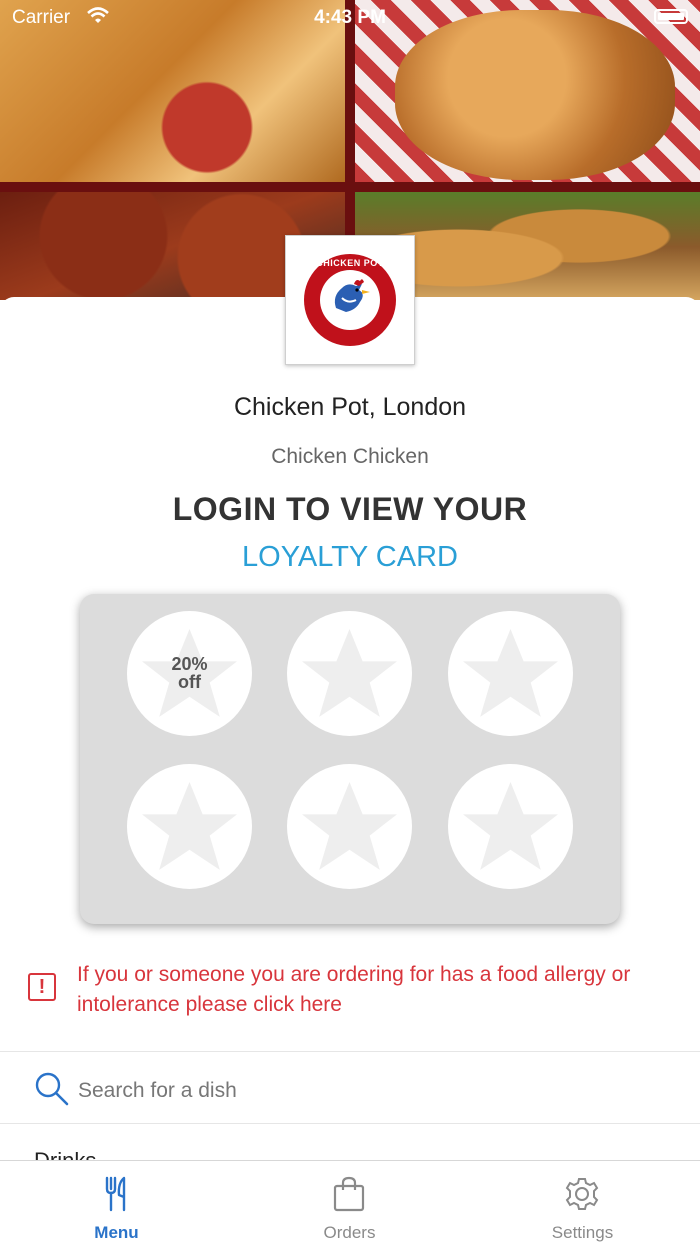  What do you see at coordinates (350, 456) in the screenshot?
I see `restaurant-subtitle: Chicken Chicken` at bounding box center [350, 456].